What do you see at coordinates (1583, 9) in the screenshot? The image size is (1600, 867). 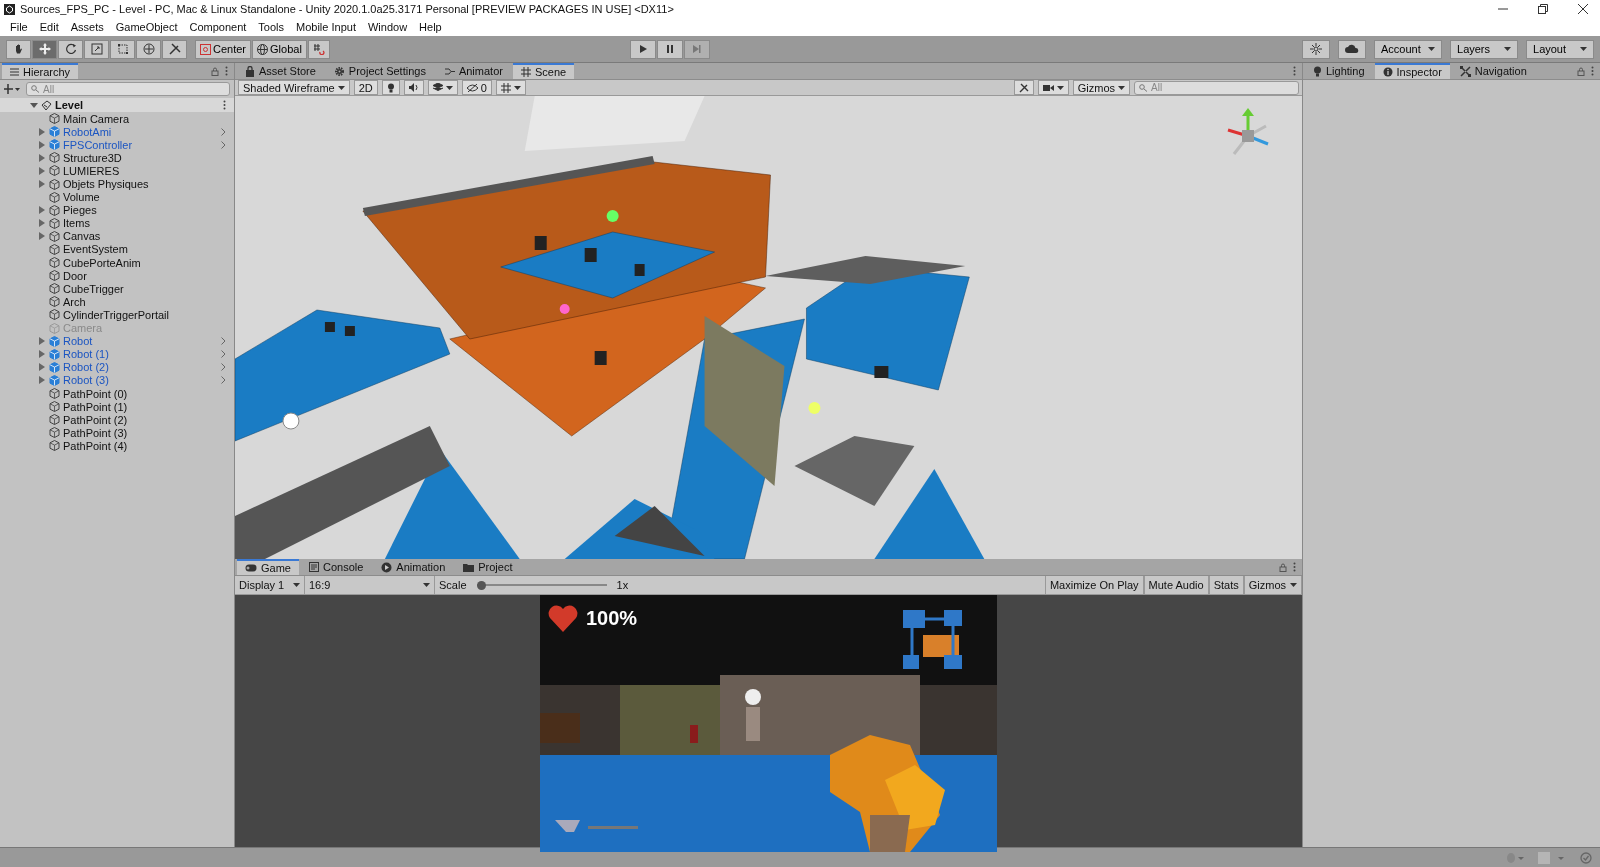 I see `close-icon` at bounding box center [1583, 9].